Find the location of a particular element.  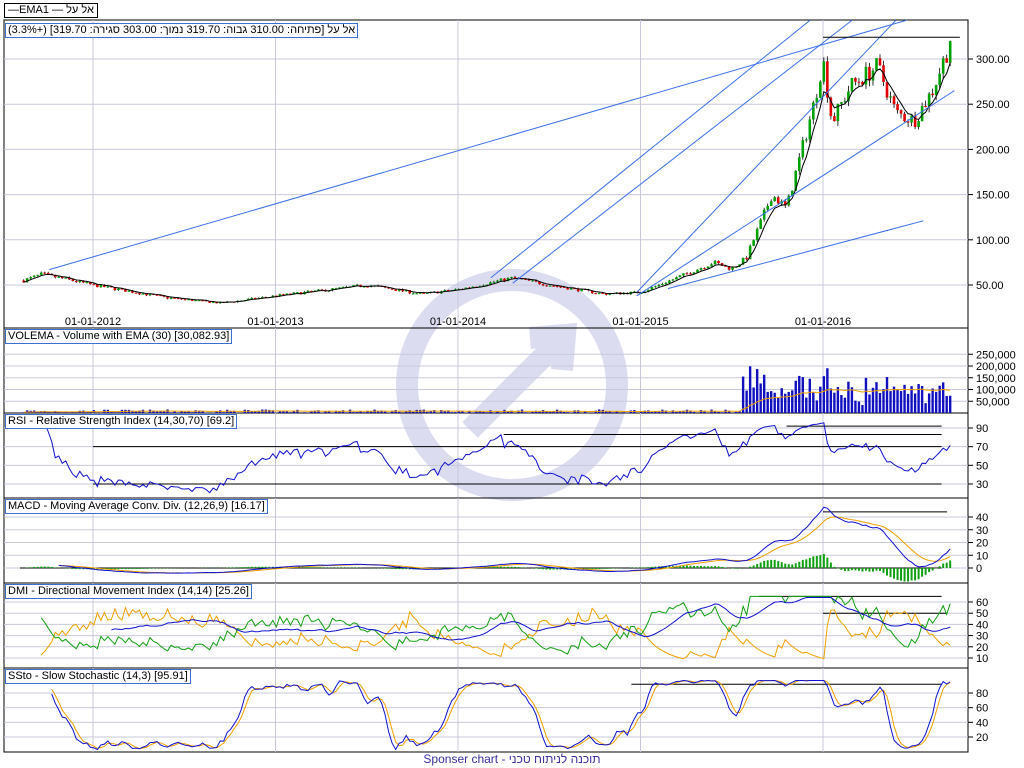

rsi-tick-label: 50 is located at coordinates (982, 466).